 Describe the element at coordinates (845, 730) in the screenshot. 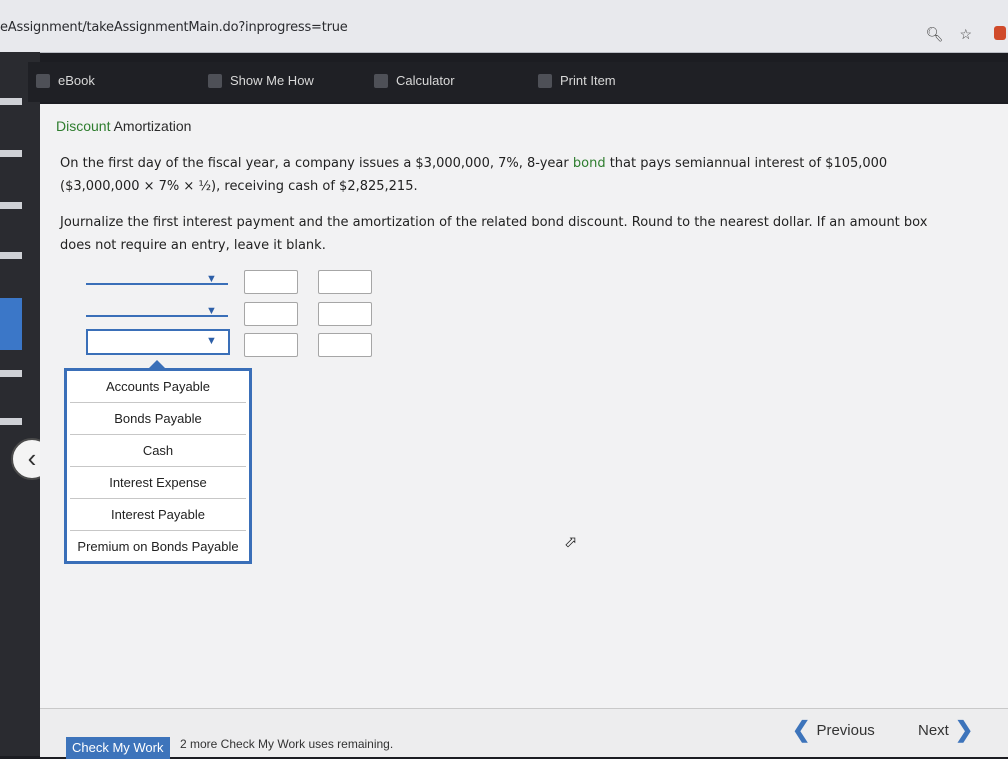

I see `previous-label: Previous` at that location.